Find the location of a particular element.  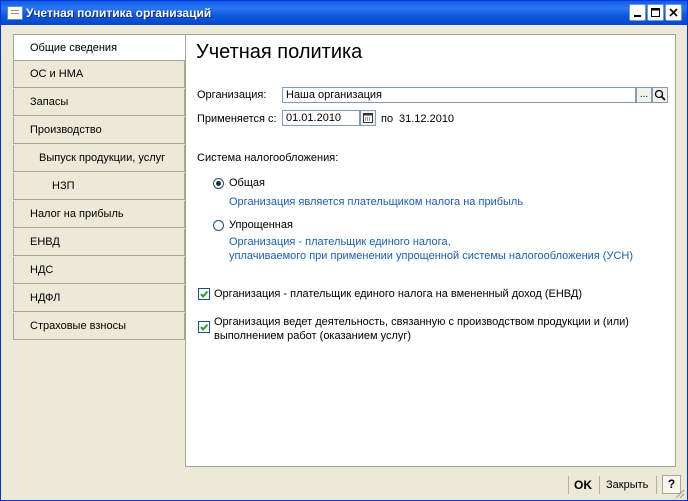

close-form-button: Закрыть is located at coordinates (627, 485).